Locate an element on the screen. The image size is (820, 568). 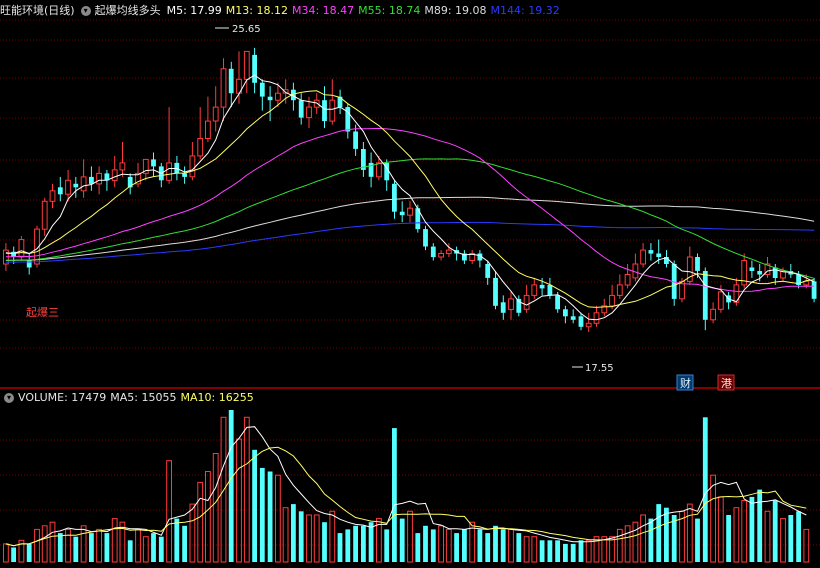
indicator-name: 起爆均线多头 is located at coordinates (127, 10).